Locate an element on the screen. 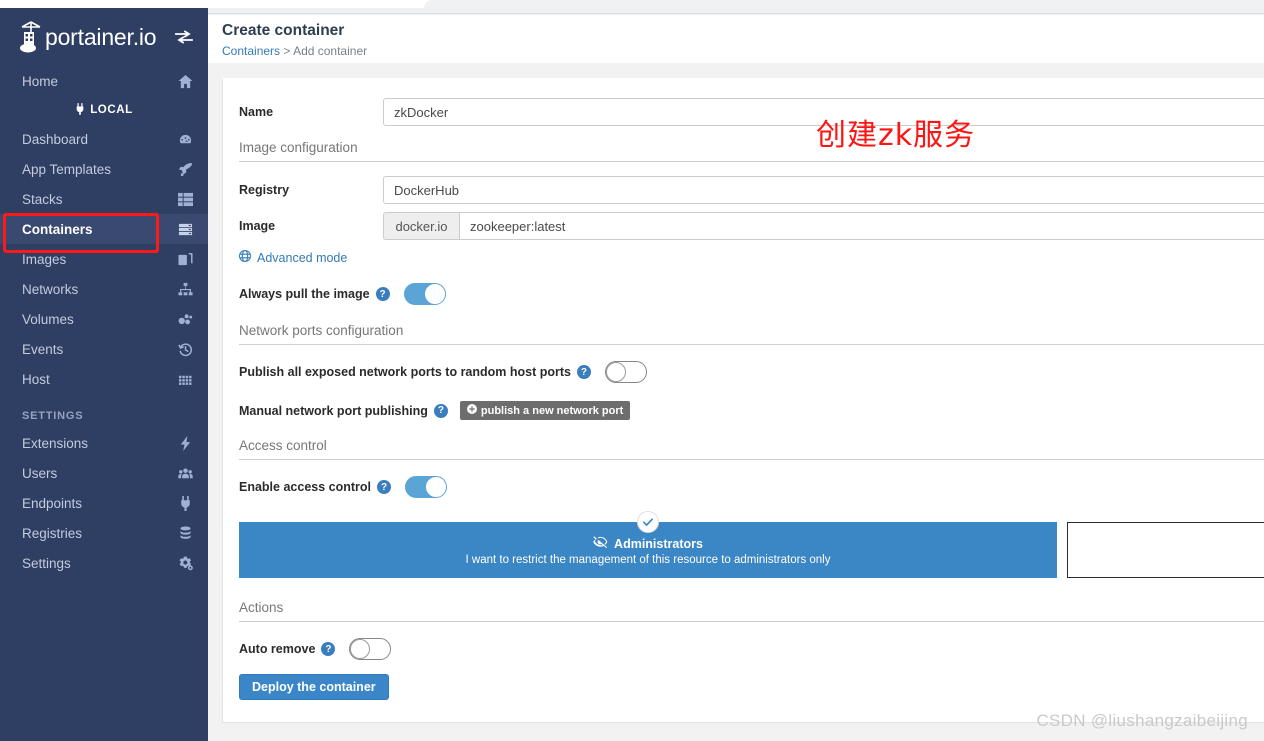  breadcrumb: Containers > Add container is located at coordinates (743, 51).